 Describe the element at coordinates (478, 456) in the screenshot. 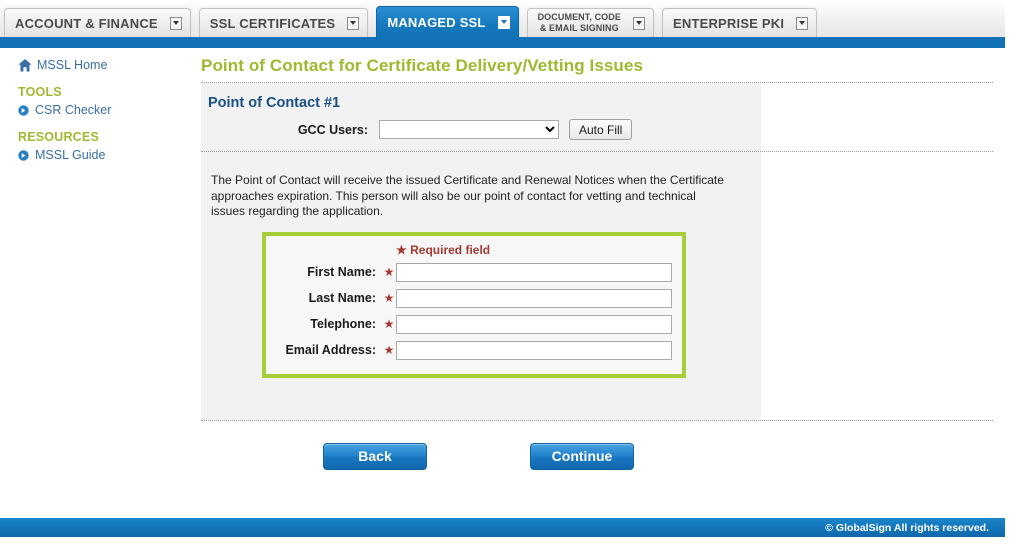

I see `button-spacer` at that location.